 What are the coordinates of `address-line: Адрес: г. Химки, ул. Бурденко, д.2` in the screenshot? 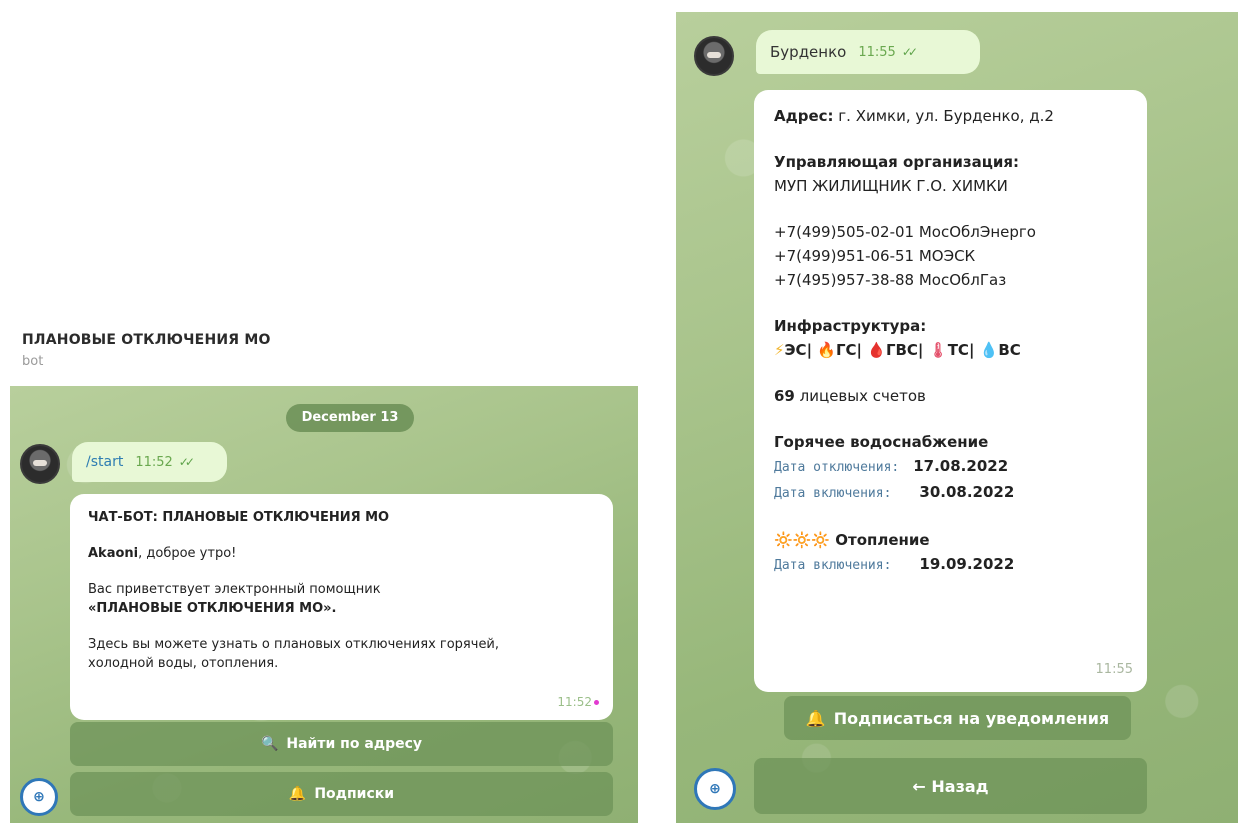 It's located at (950, 116).